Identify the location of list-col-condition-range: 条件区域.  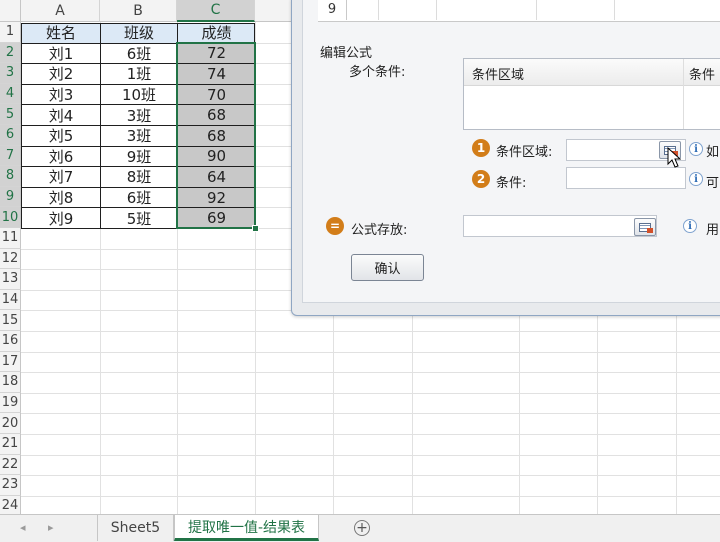
(498, 75).